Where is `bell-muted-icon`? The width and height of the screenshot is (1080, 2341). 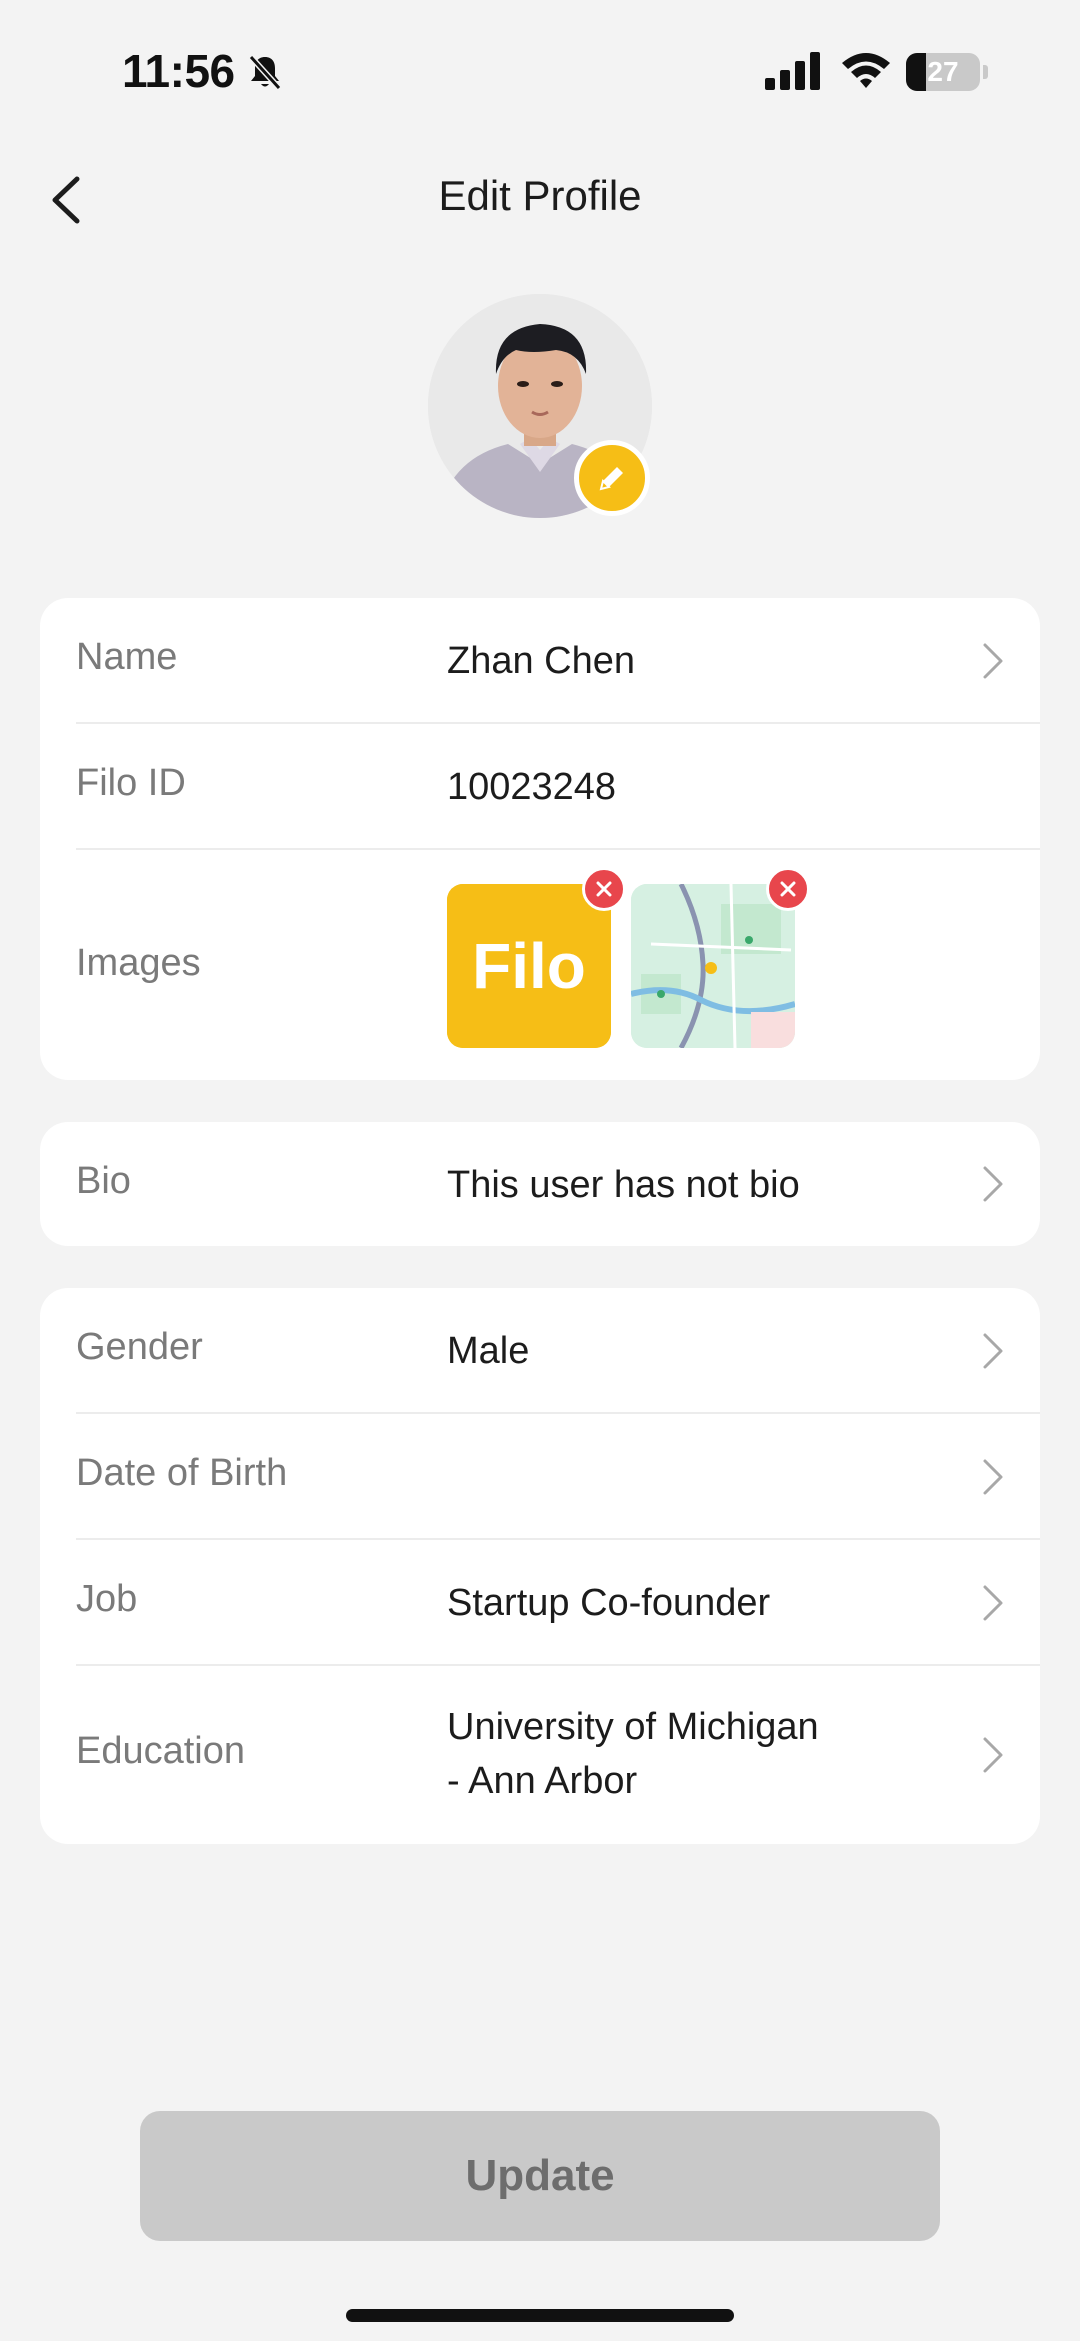
bell-muted-icon is located at coordinates (265, 72).